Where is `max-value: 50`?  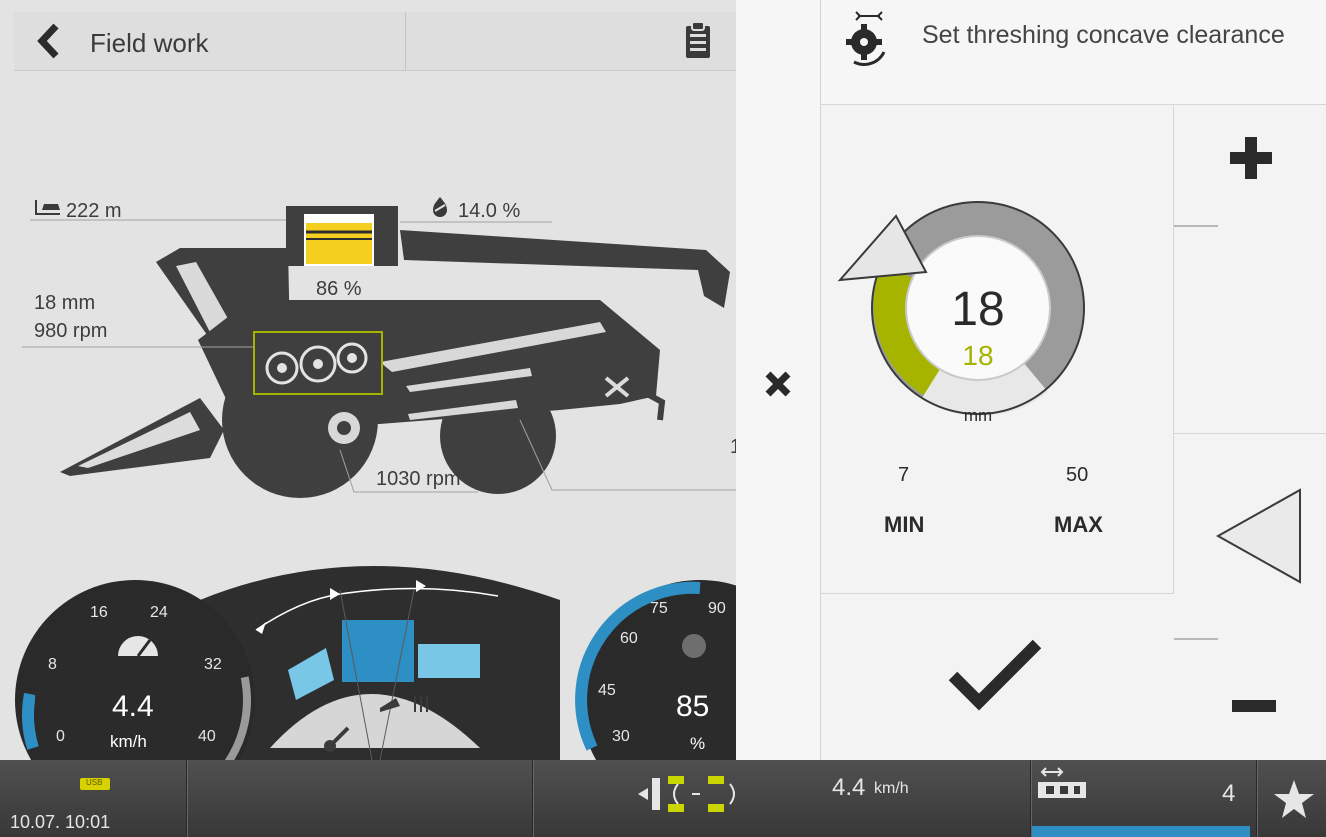 max-value: 50 is located at coordinates (1077, 475).